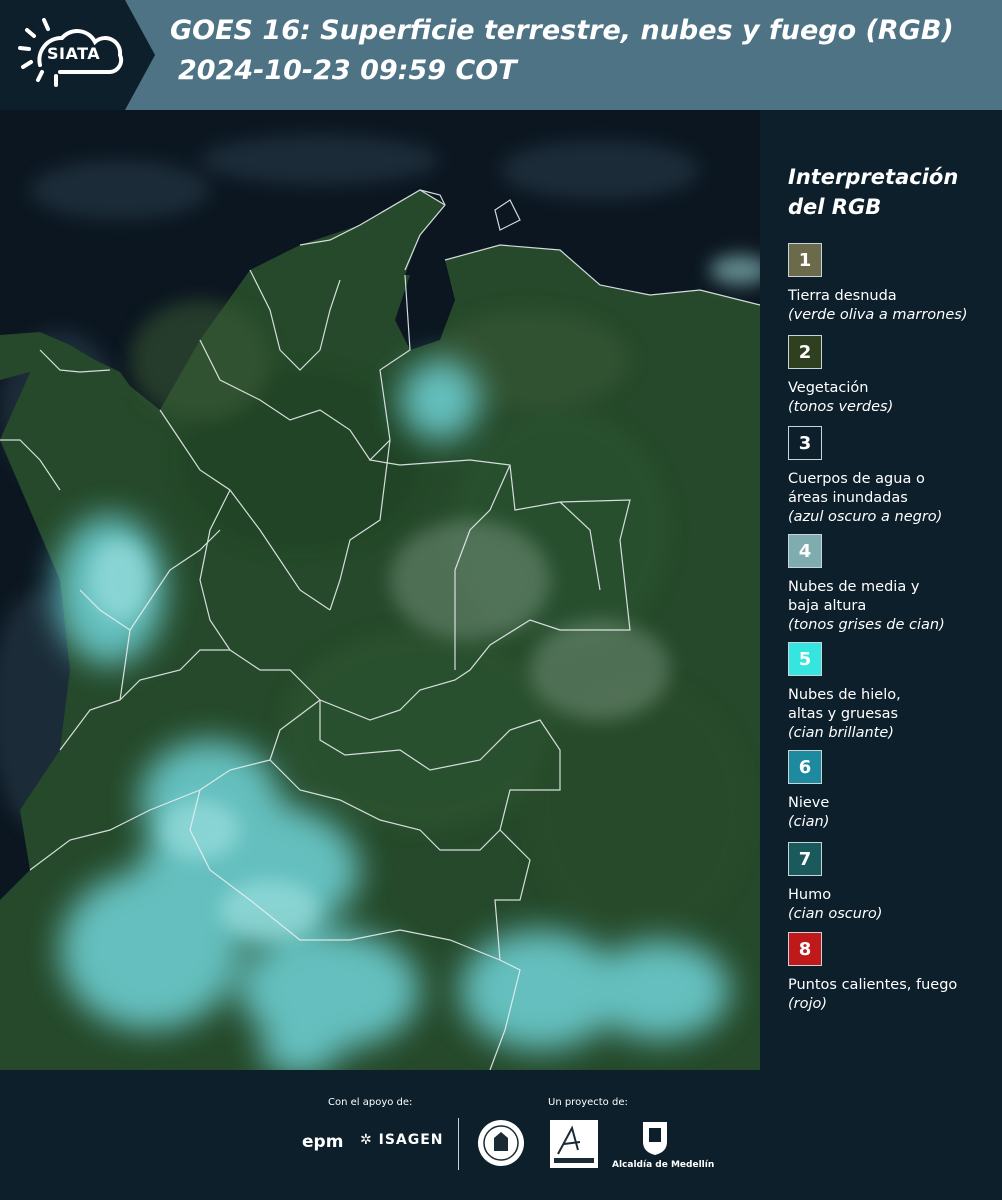  I want to click on isagen-text: ISAGEN, so click(411, 1140).